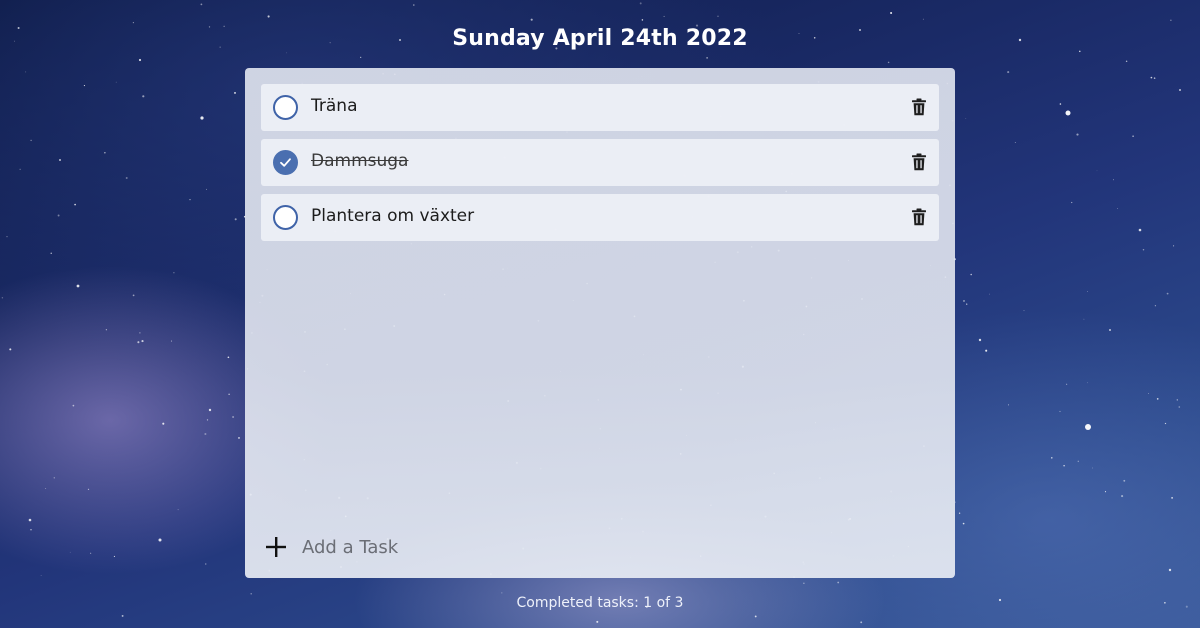  What do you see at coordinates (600, 217) in the screenshot?
I see `task-item: Plantera om växter` at bounding box center [600, 217].